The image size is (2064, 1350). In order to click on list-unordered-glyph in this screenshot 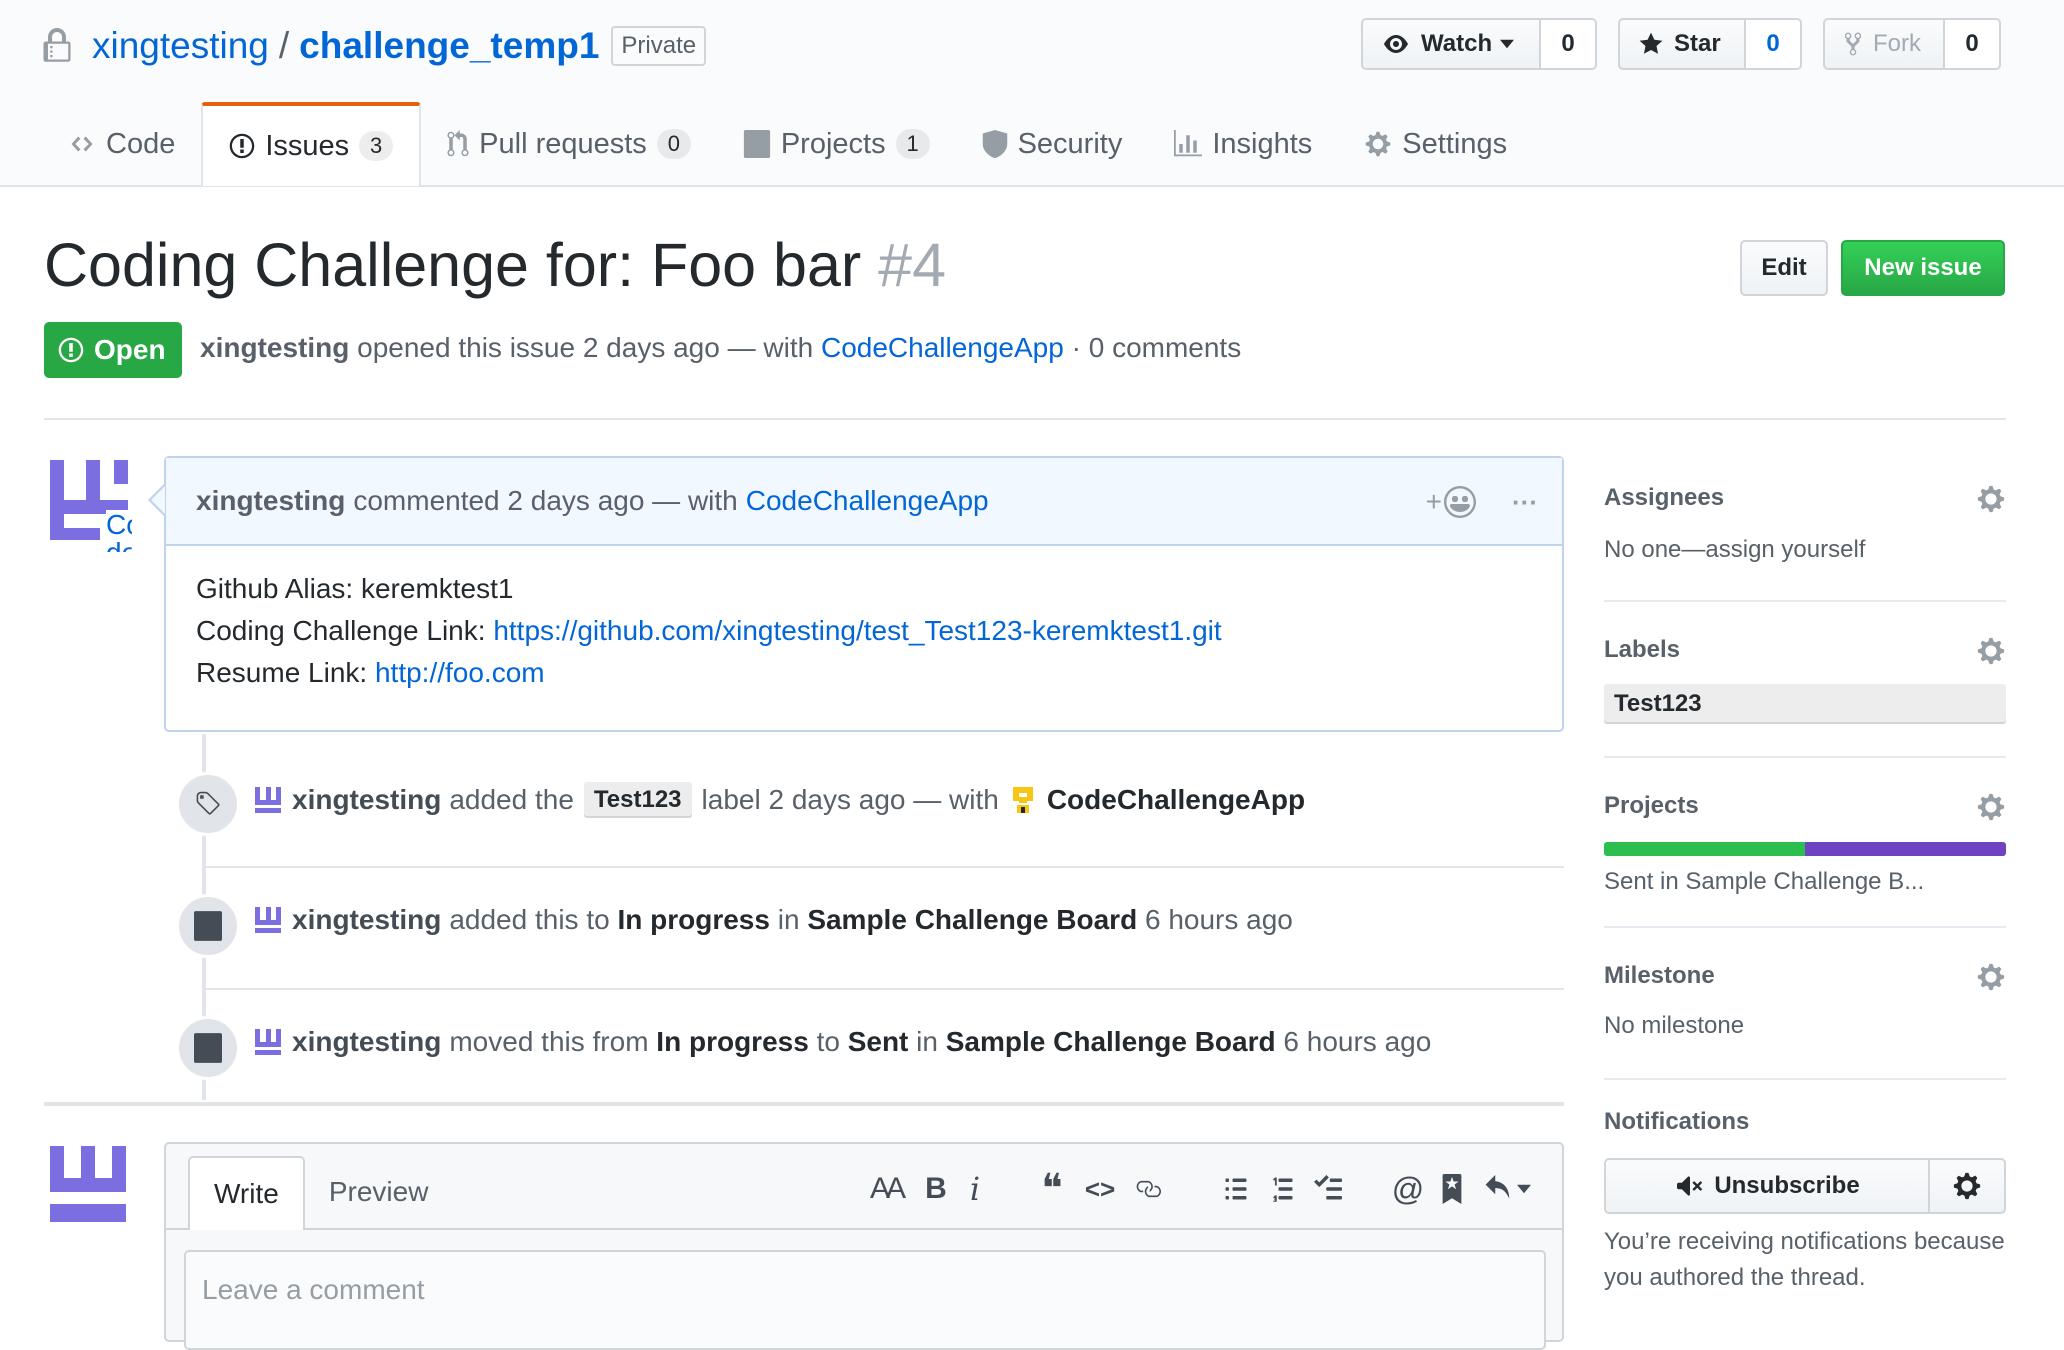, I will do `click(1236, 1189)`.